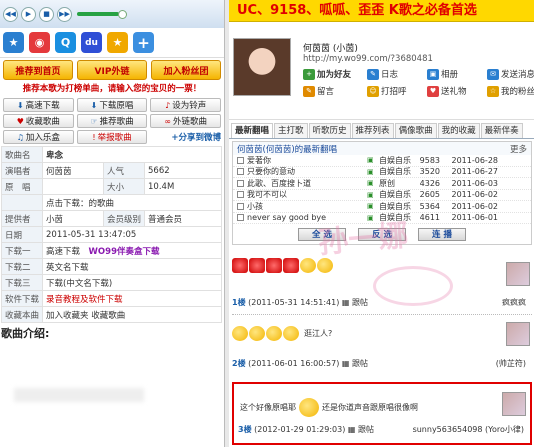  What do you see at coordinates (382, 172) in the screenshot?
I see `song-row: 只要你的意动 ▣ 自娱自乐 3520 2011-06-27` at bounding box center [382, 172].